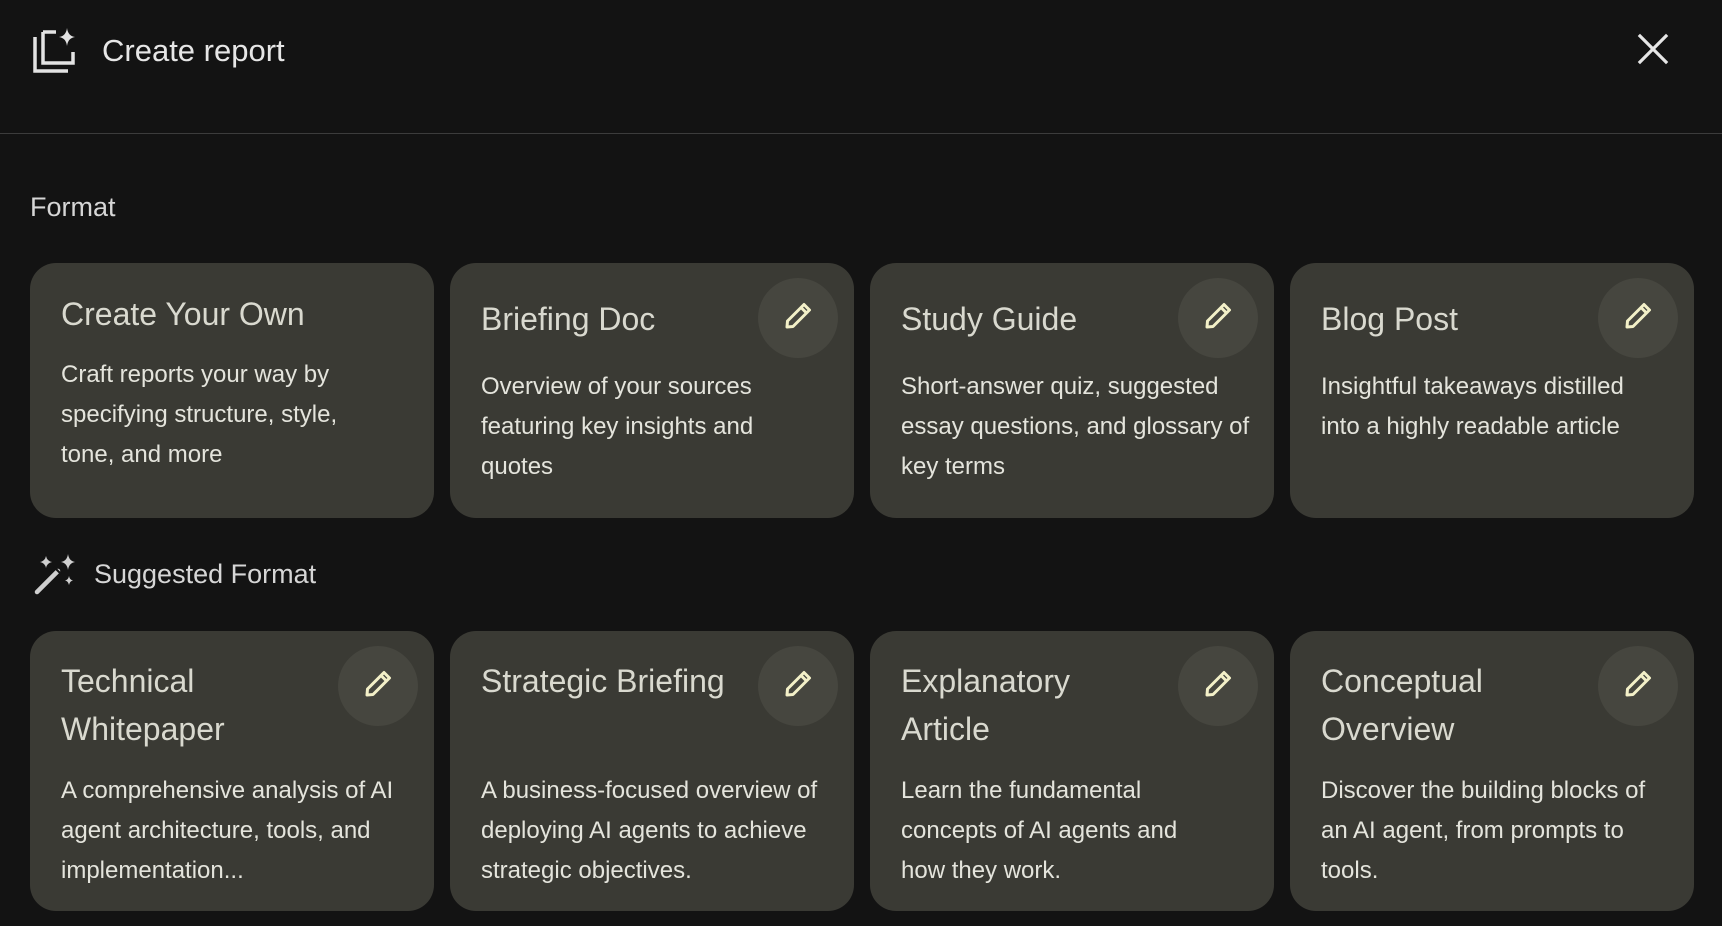 The height and width of the screenshot is (926, 1722). I want to click on card-title: Briefing Doc, so click(568, 319).